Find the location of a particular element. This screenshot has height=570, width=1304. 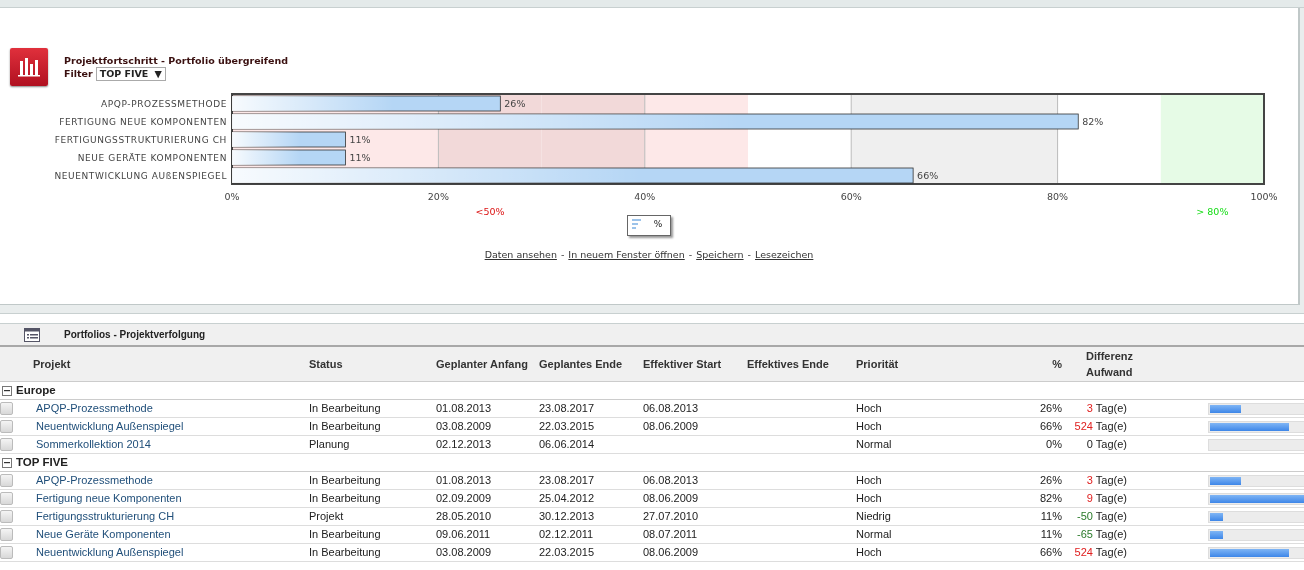

legend-bars-icon is located at coordinates (636, 225).